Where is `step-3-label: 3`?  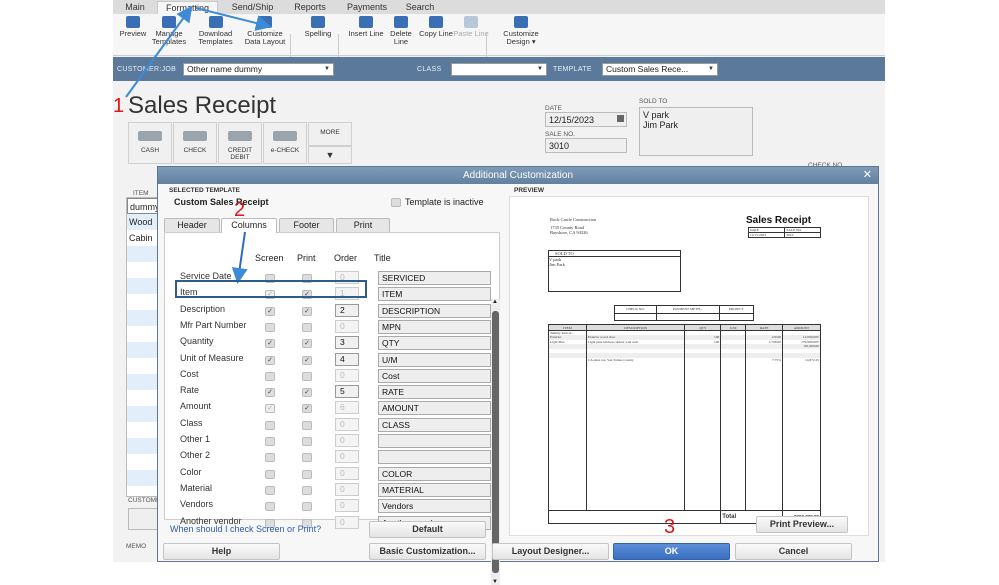 step-3-label: 3 is located at coordinates (670, 527).